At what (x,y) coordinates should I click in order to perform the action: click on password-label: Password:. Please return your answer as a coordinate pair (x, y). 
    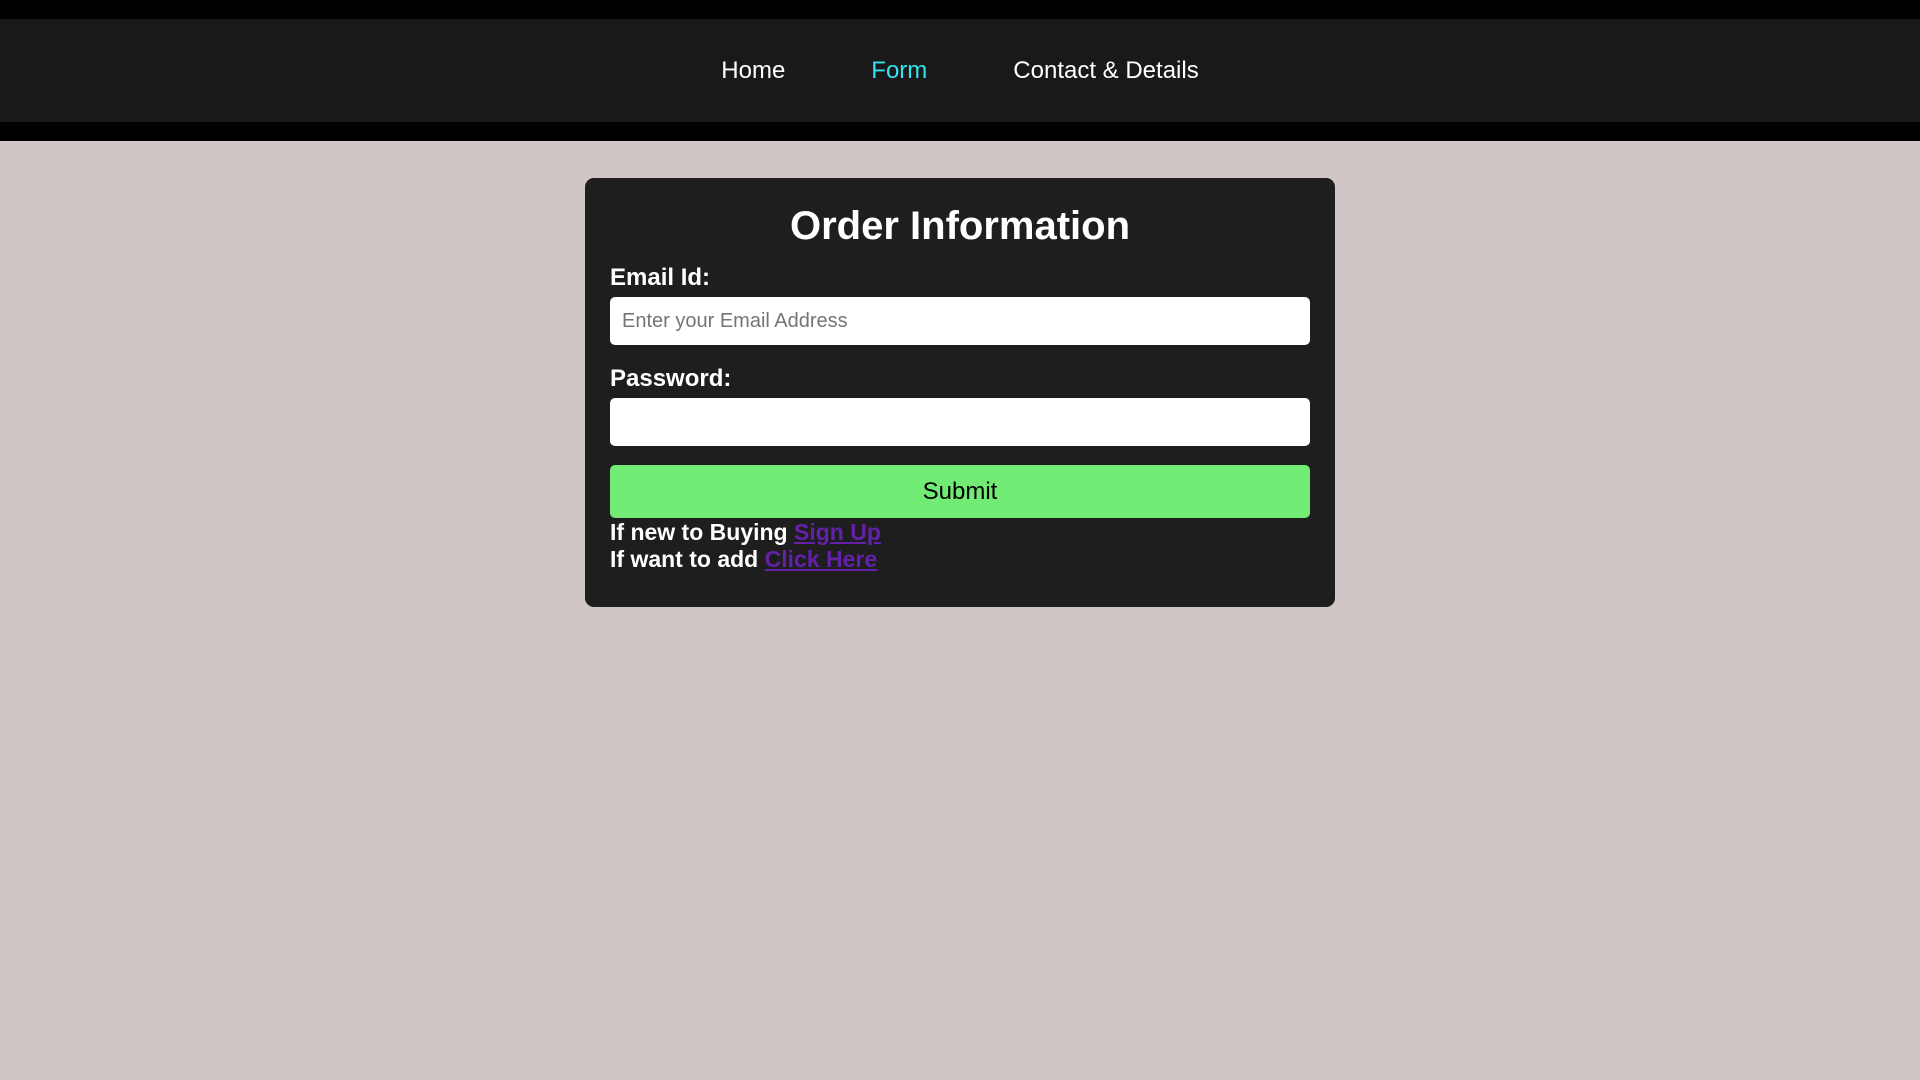
    Looking at the image, I should click on (671, 378).